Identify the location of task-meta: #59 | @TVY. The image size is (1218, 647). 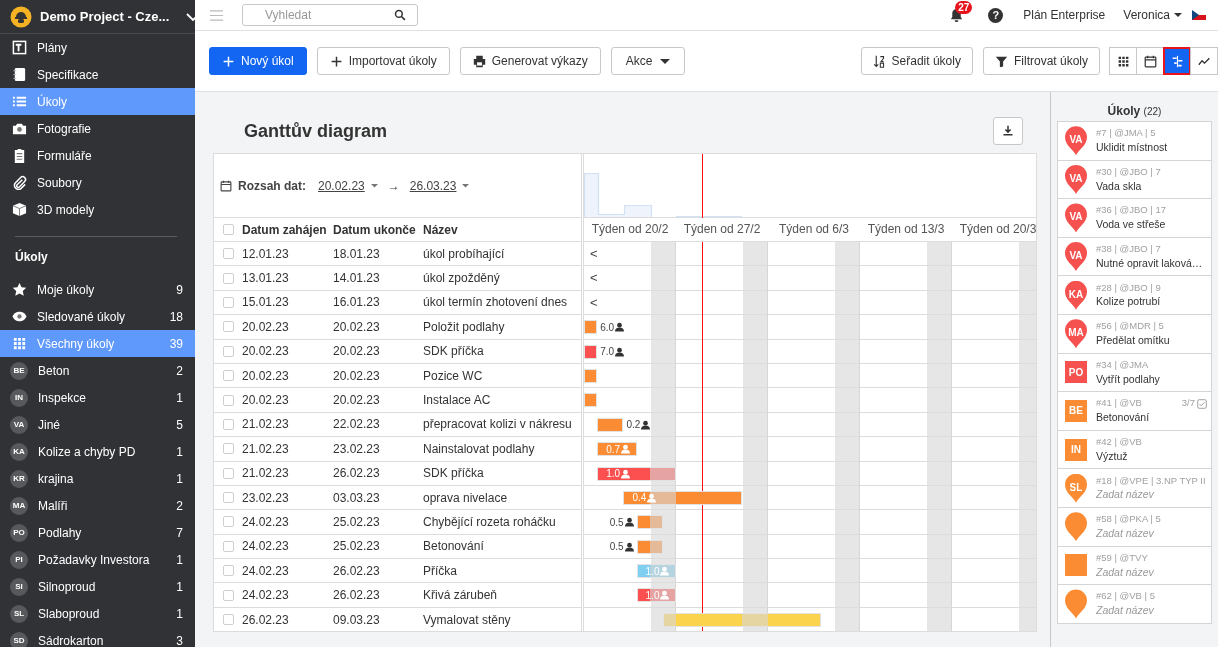
(1122, 558).